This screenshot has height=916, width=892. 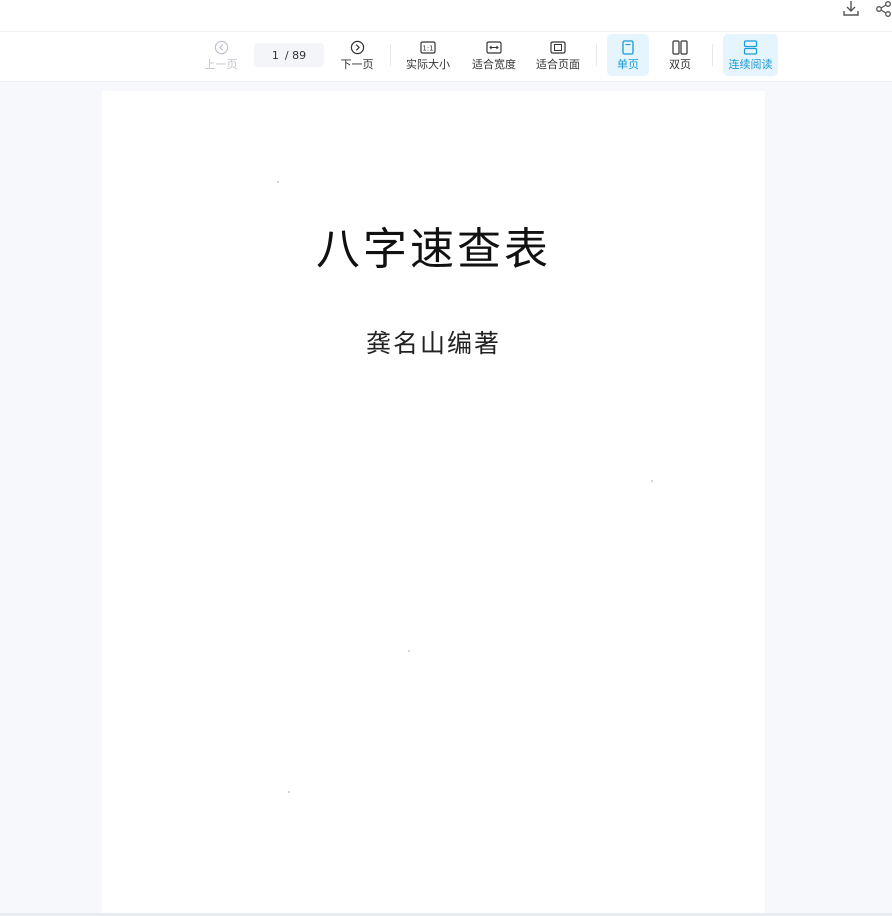 I want to click on page-total: / 89, so click(x=295, y=55).